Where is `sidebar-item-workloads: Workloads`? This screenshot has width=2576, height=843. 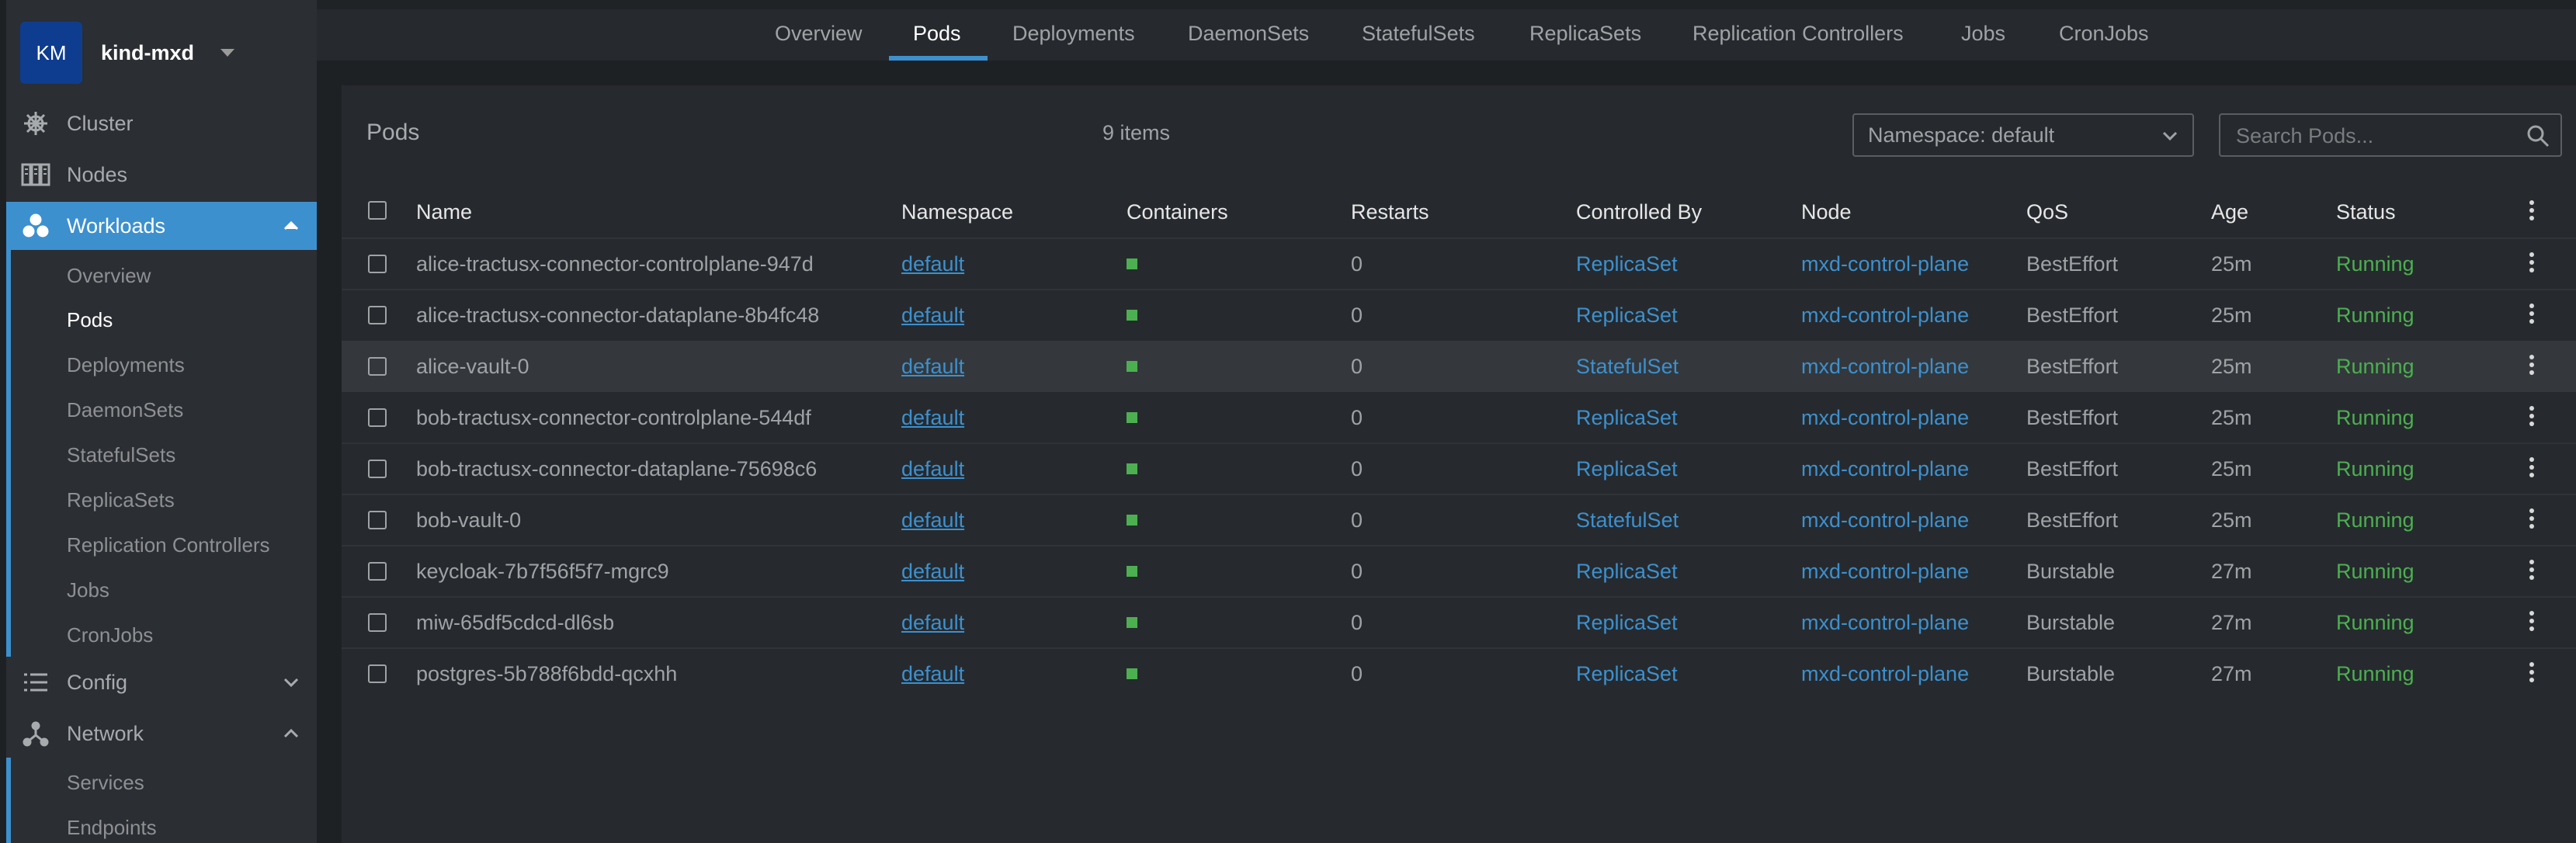
sidebar-item-workloads: Workloads is located at coordinates (161, 226).